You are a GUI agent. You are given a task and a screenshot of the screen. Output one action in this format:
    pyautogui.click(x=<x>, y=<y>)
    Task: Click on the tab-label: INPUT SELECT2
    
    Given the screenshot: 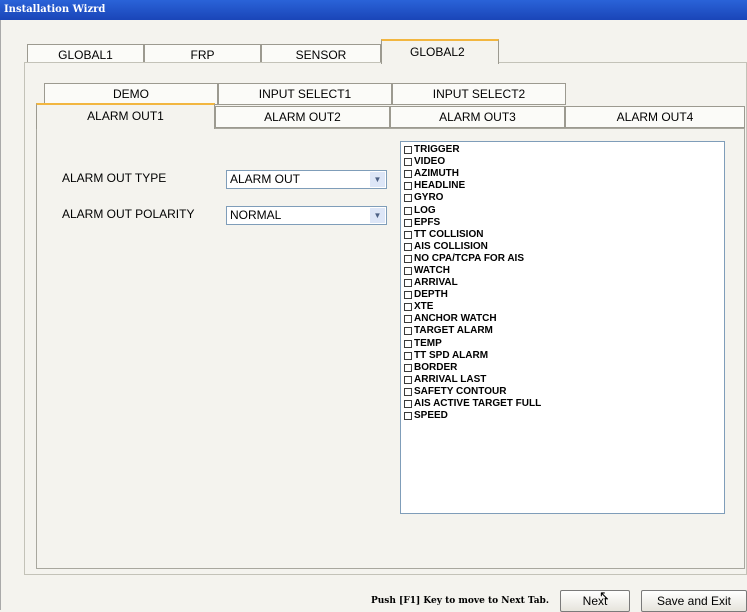 What is the action you would take?
    pyautogui.click(x=479, y=94)
    